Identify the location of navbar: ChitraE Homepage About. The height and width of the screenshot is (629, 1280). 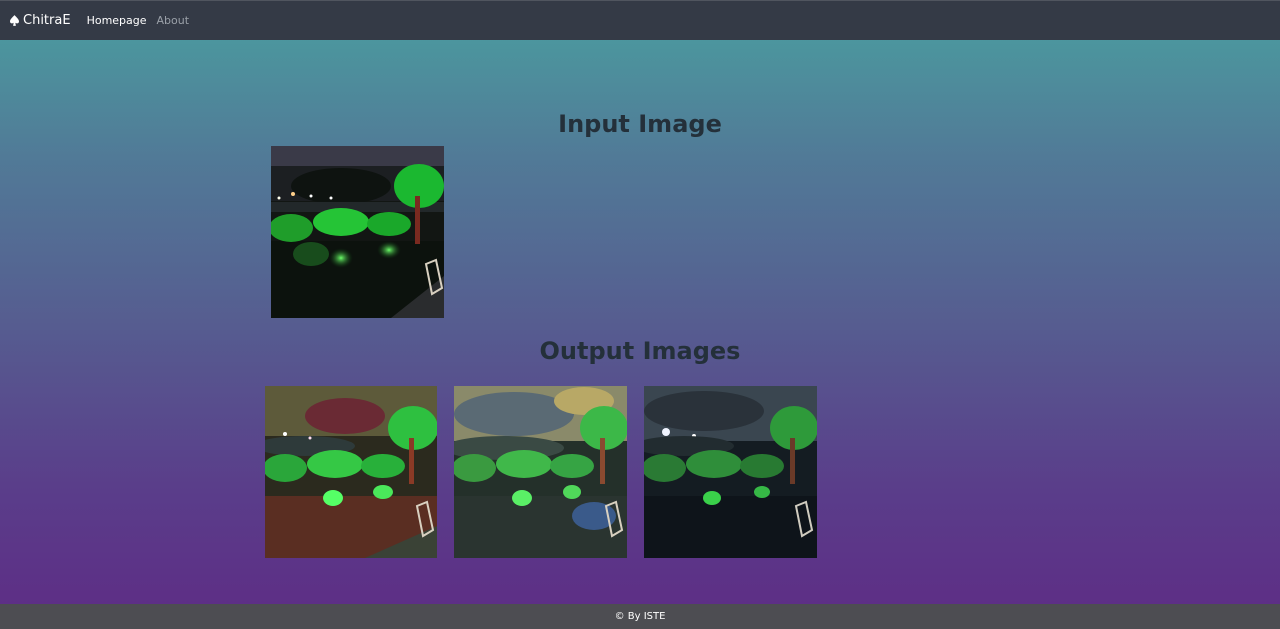
(640, 20).